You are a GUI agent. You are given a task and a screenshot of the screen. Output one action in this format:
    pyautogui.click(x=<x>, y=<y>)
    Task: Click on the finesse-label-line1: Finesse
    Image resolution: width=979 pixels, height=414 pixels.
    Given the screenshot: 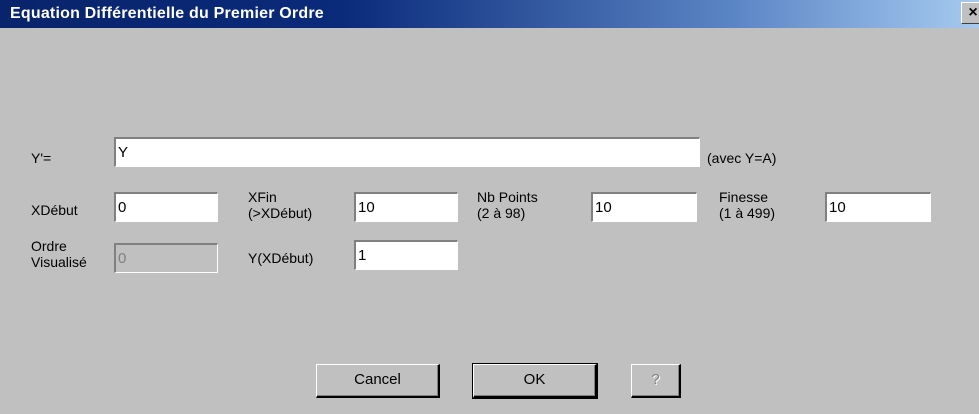 What is the action you would take?
    pyautogui.click(x=744, y=197)
    